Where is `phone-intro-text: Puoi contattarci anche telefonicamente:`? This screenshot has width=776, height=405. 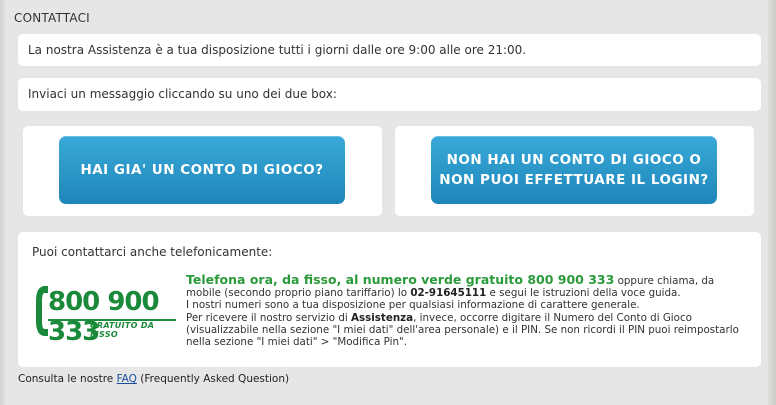
phone-intro-text: Puoi contattarci anche telefonicamente: is located at coordinates (152, 252).